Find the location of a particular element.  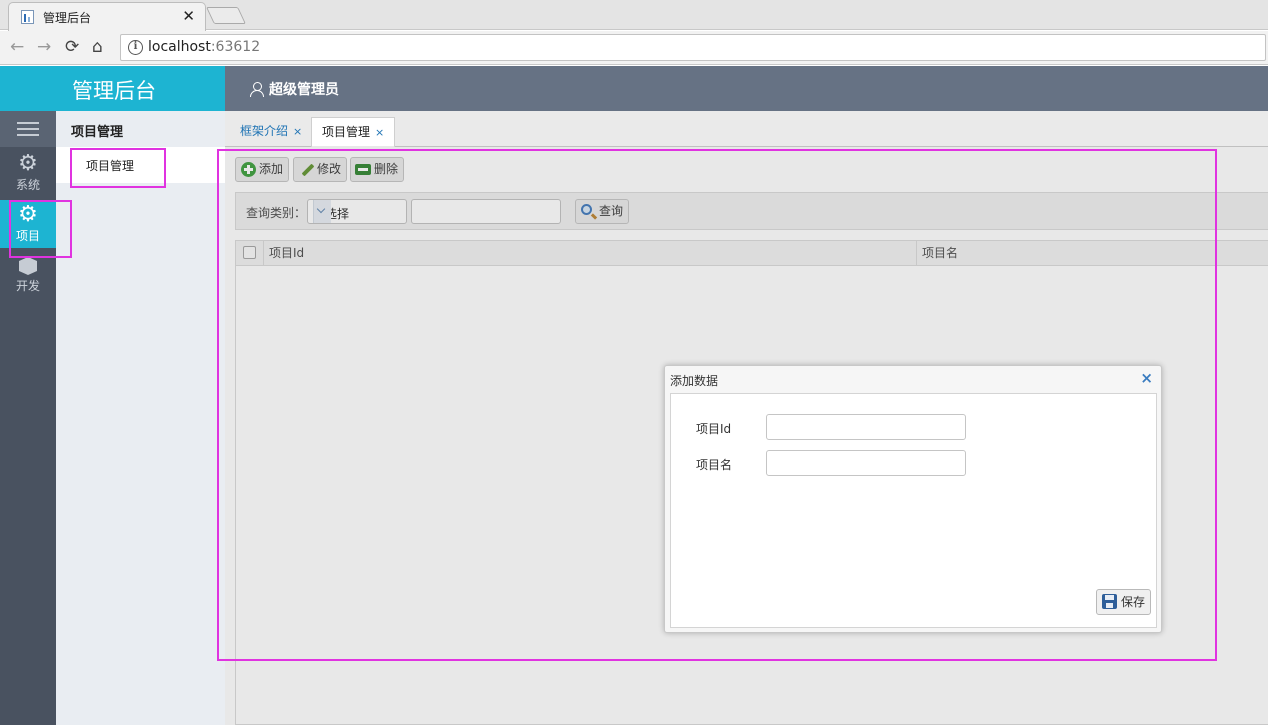

tab-project-management: 项目管理 × is located at coordinates (353, 132).